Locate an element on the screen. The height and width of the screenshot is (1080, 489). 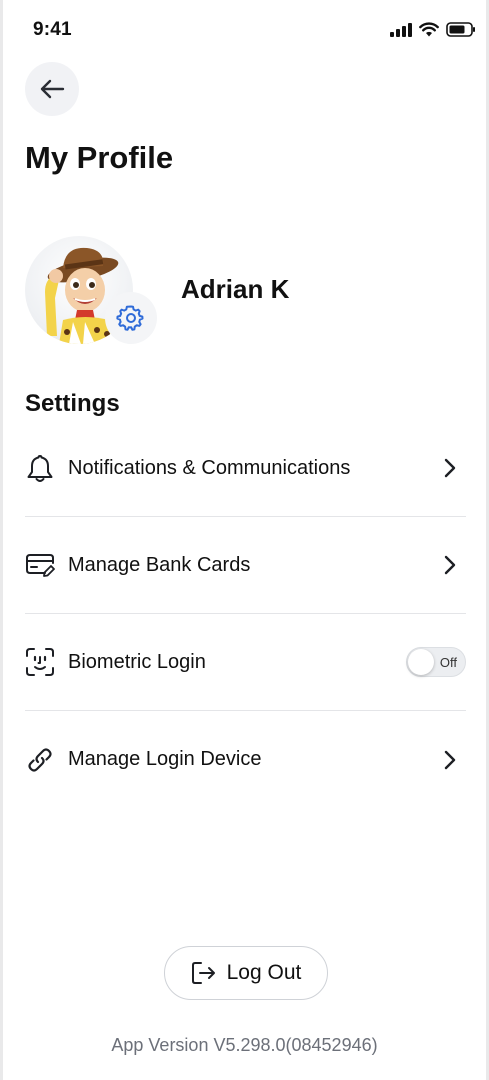
settings-item-biometric-login: Biometric Login Off is located at coordinates (245, 662).